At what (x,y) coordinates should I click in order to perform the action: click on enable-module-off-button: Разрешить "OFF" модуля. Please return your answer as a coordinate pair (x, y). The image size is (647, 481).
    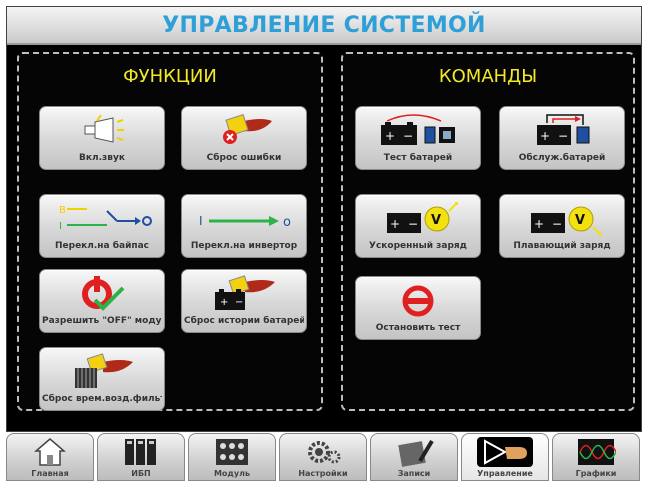
    Looking at the image, I should click on (102, 301).